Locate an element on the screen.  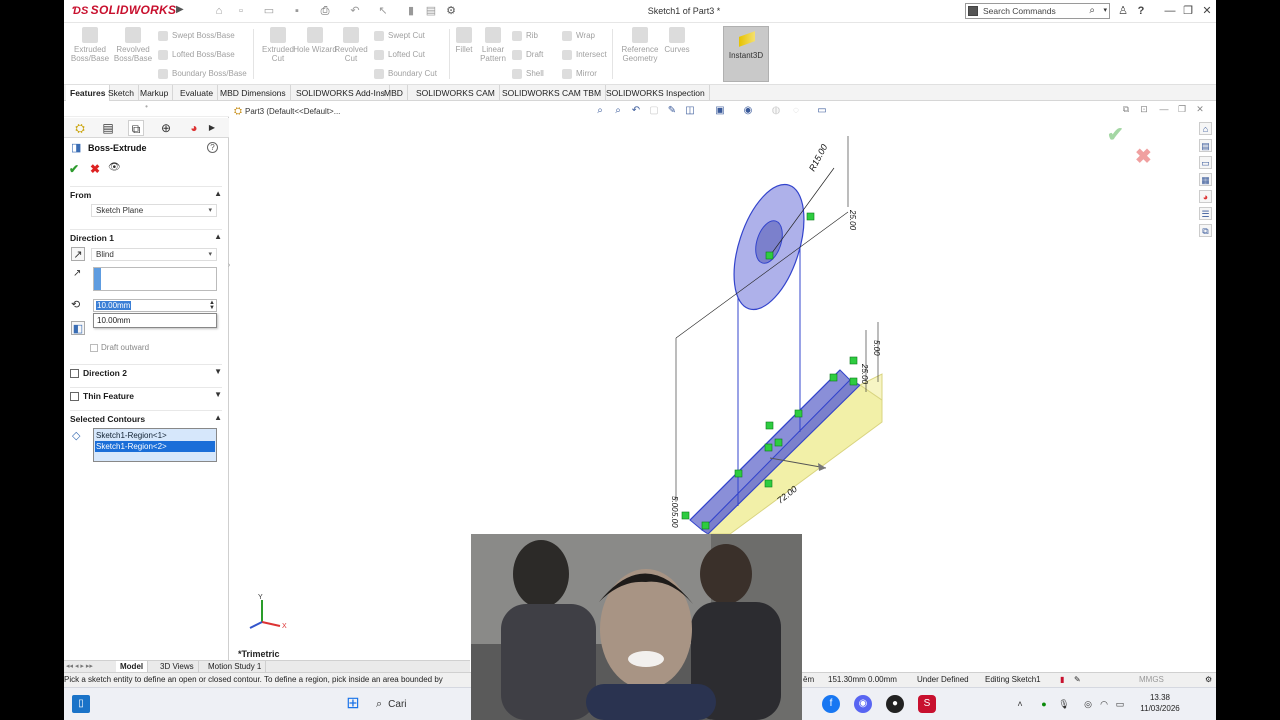
tab-markup: Markup is located at coordinates (155, 93).